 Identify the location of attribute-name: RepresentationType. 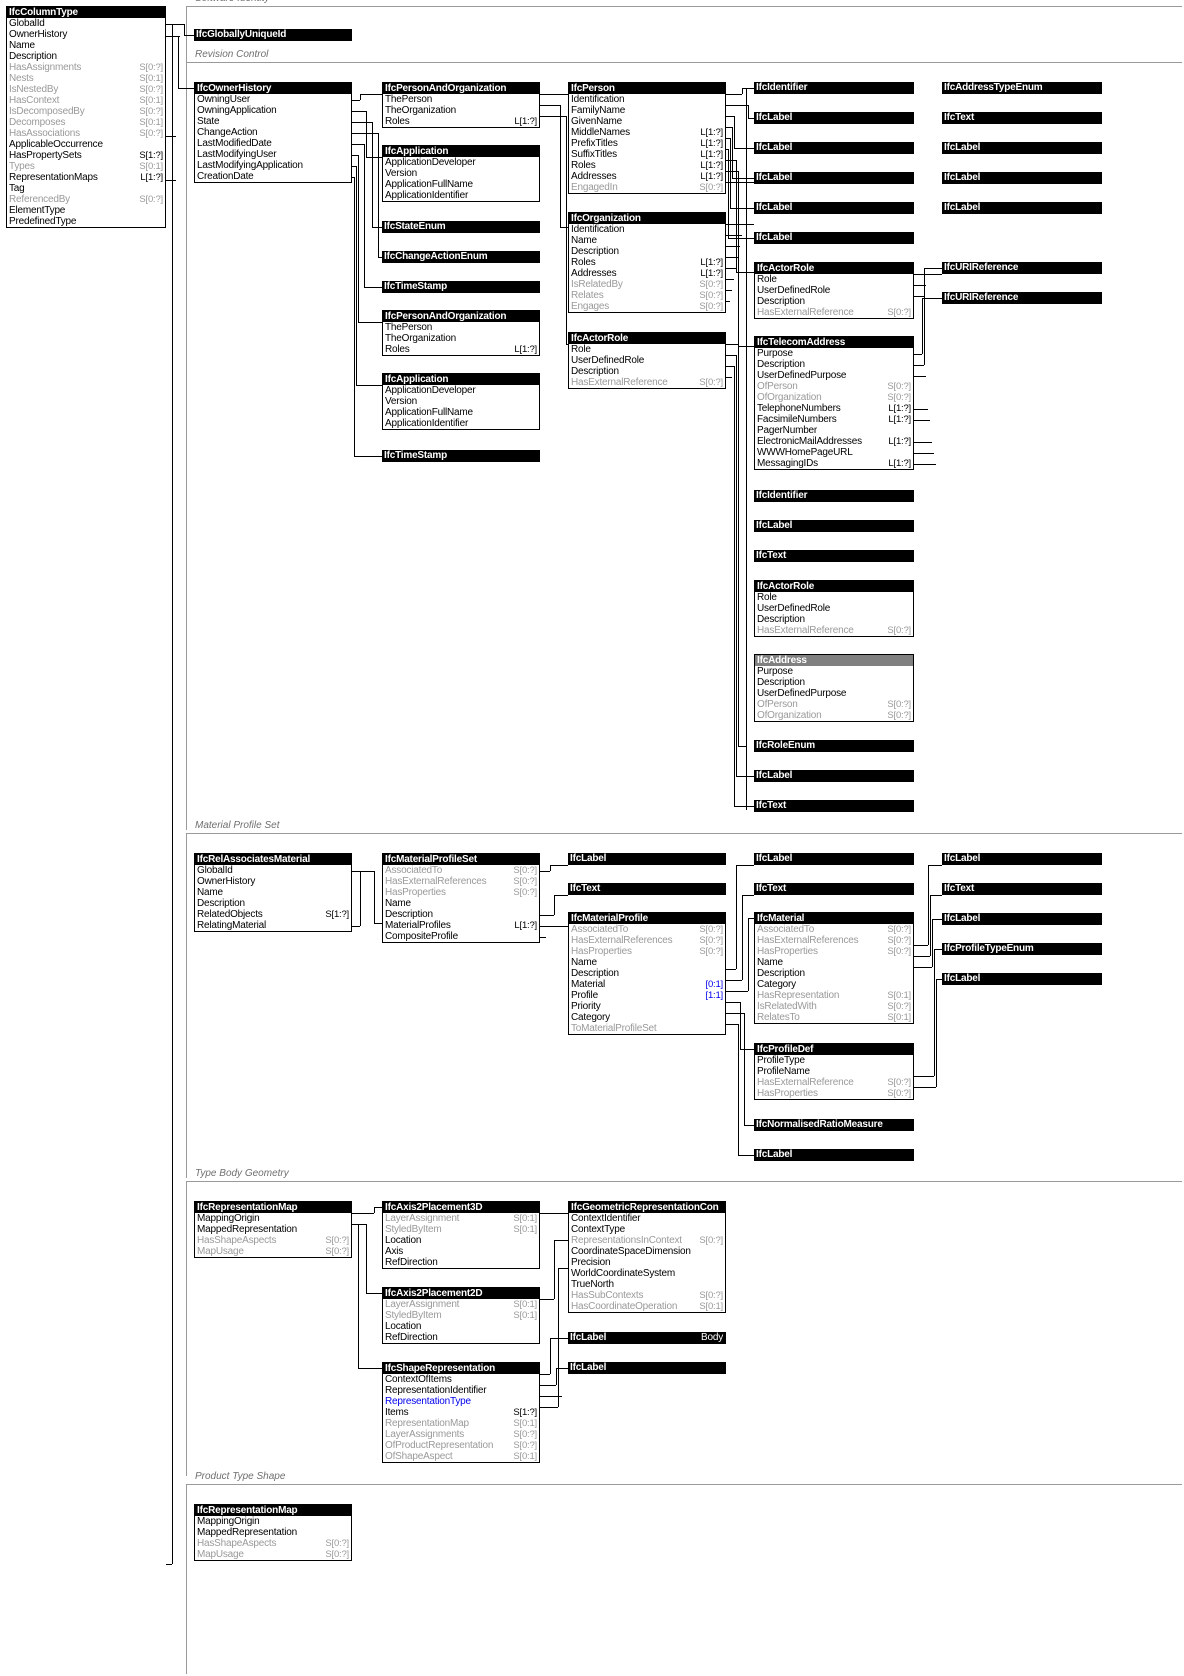
(428, 1401).